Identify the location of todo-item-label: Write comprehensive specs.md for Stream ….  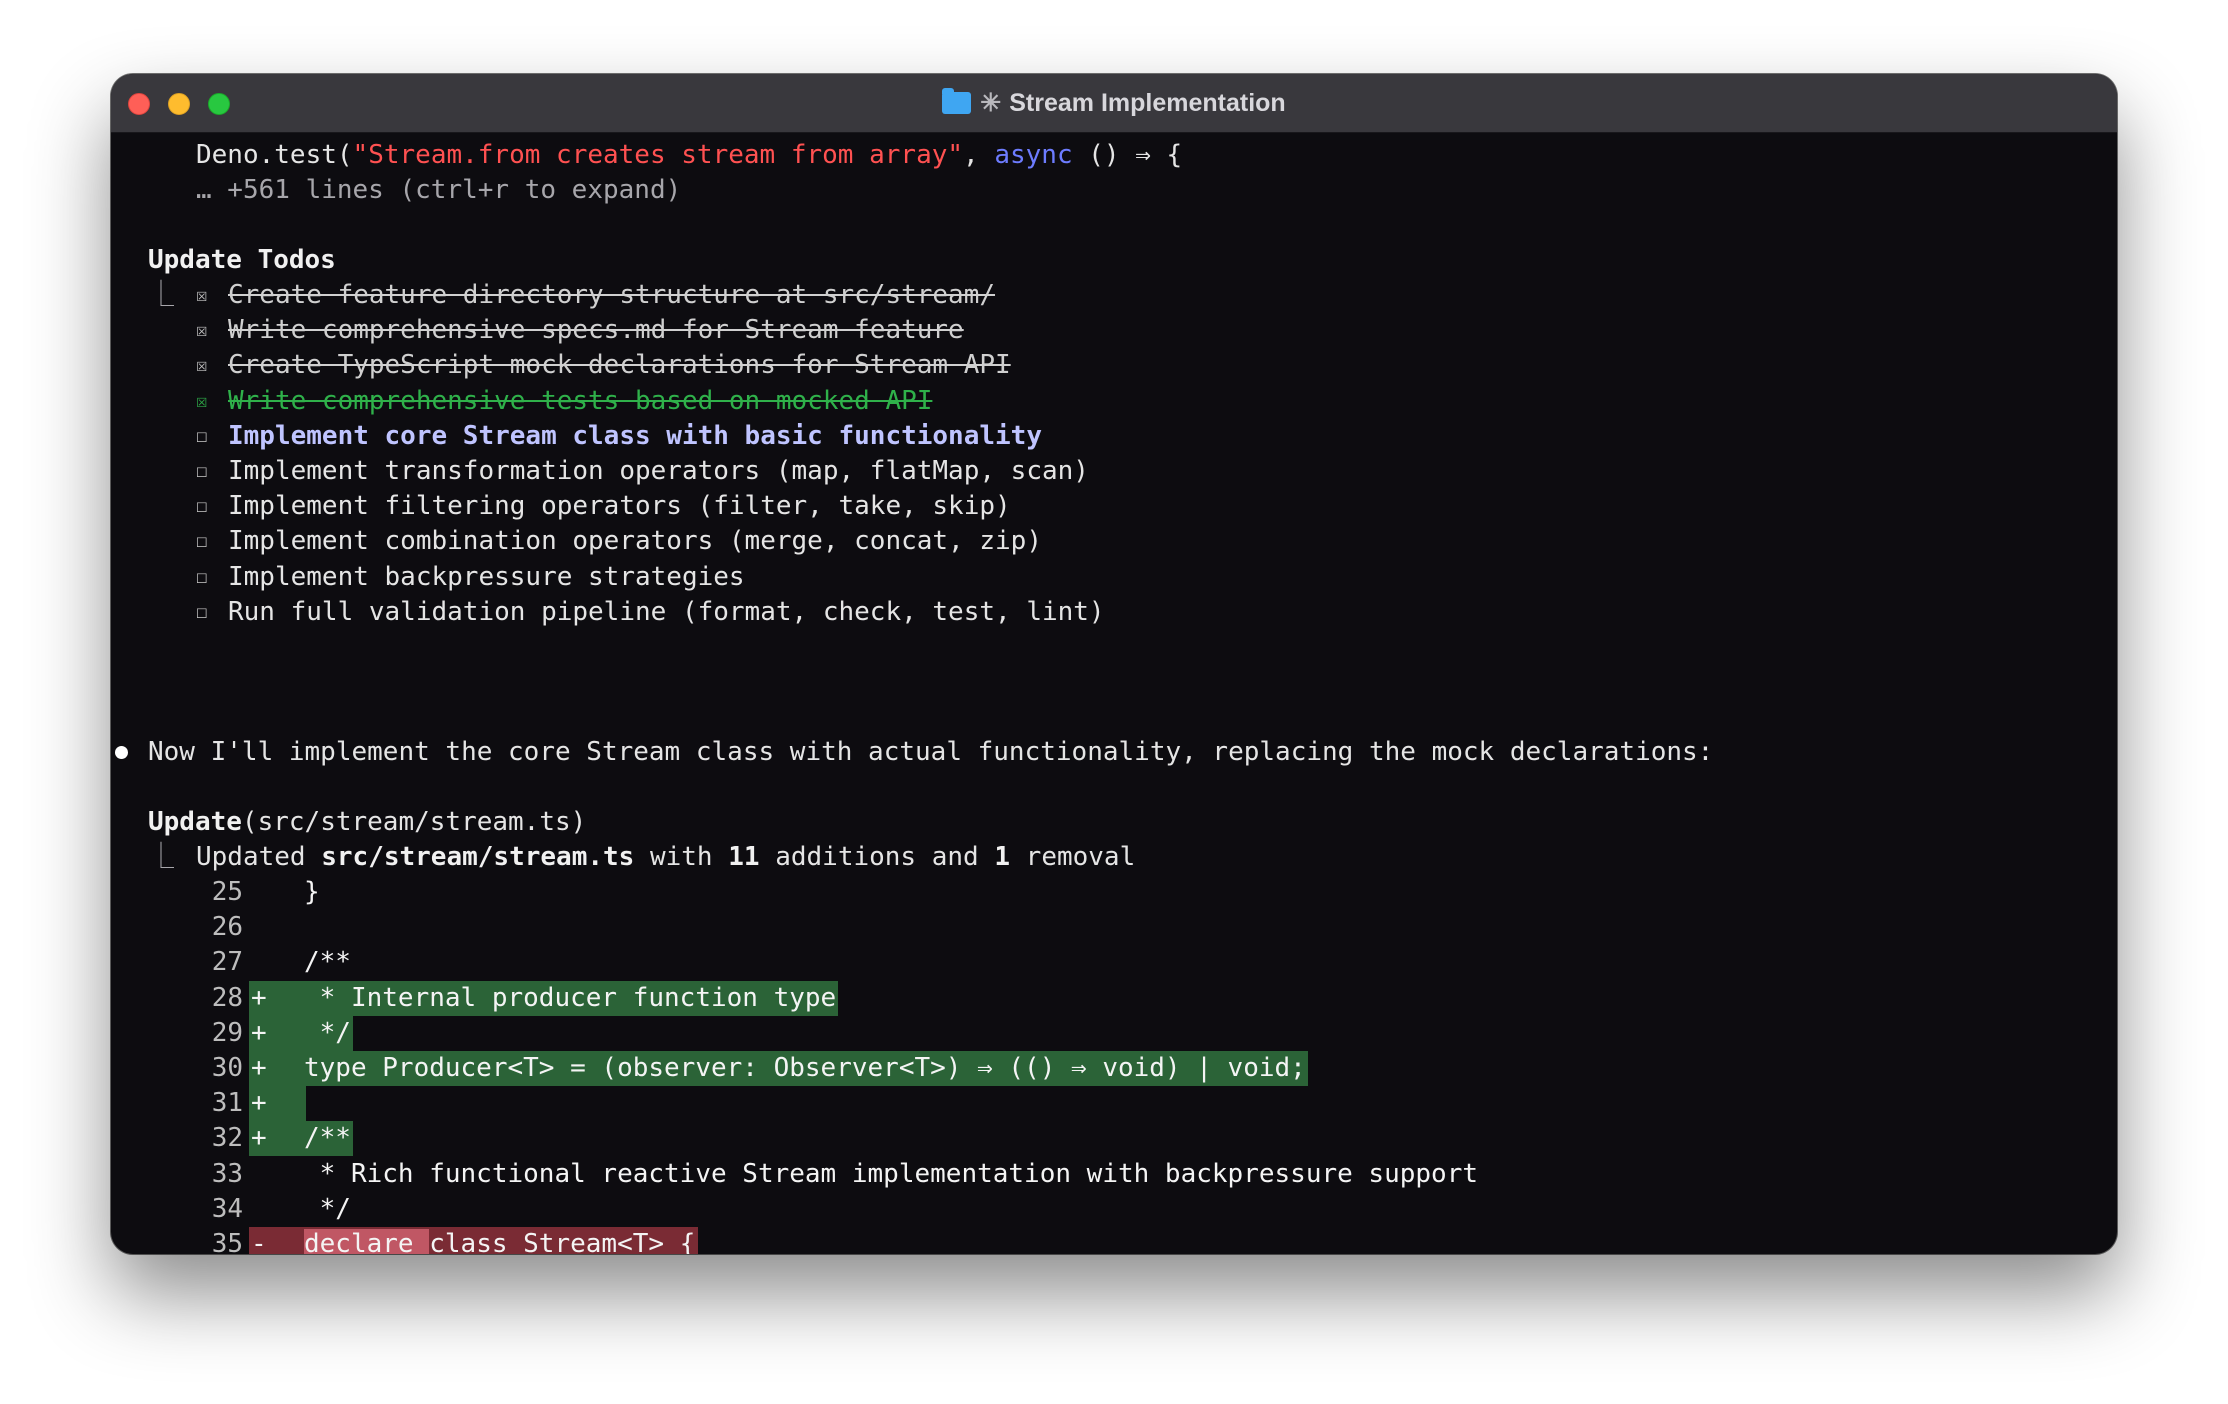
(596, 330).